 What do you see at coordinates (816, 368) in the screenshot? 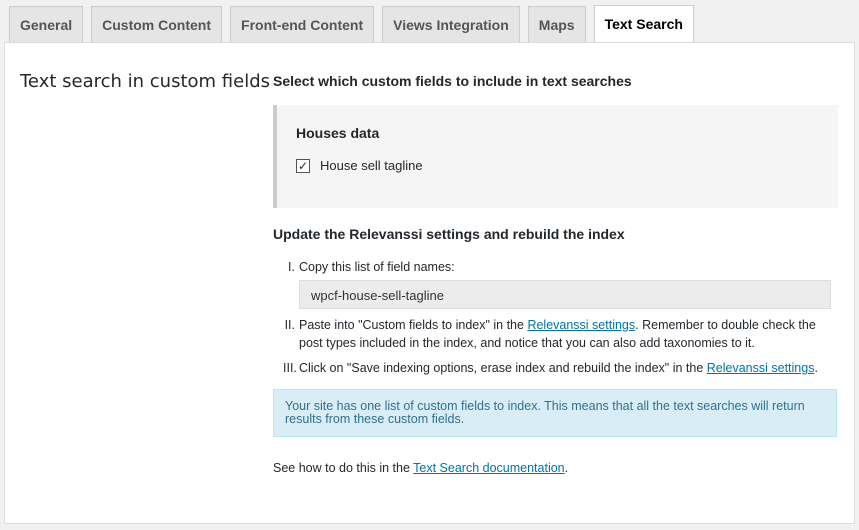
I see `step-text-after: .` at bounding box center [816, 368].